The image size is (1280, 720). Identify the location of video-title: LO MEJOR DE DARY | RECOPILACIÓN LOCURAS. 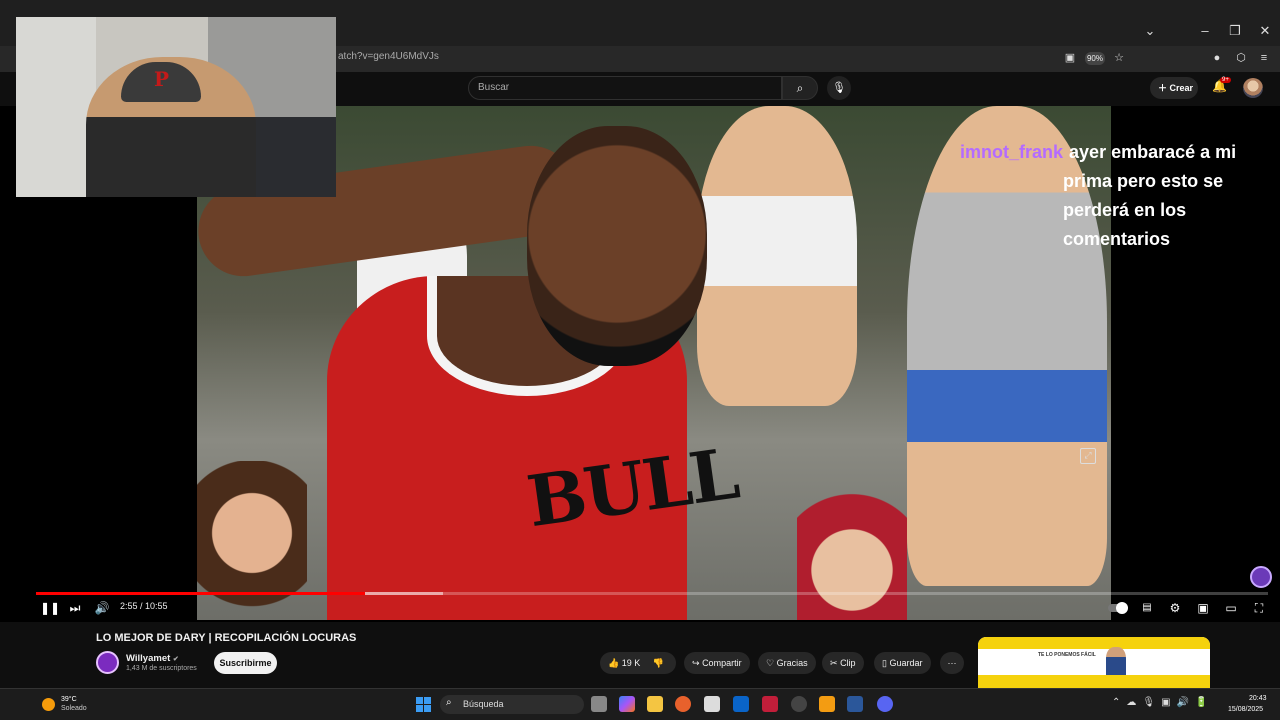
(226, 638).